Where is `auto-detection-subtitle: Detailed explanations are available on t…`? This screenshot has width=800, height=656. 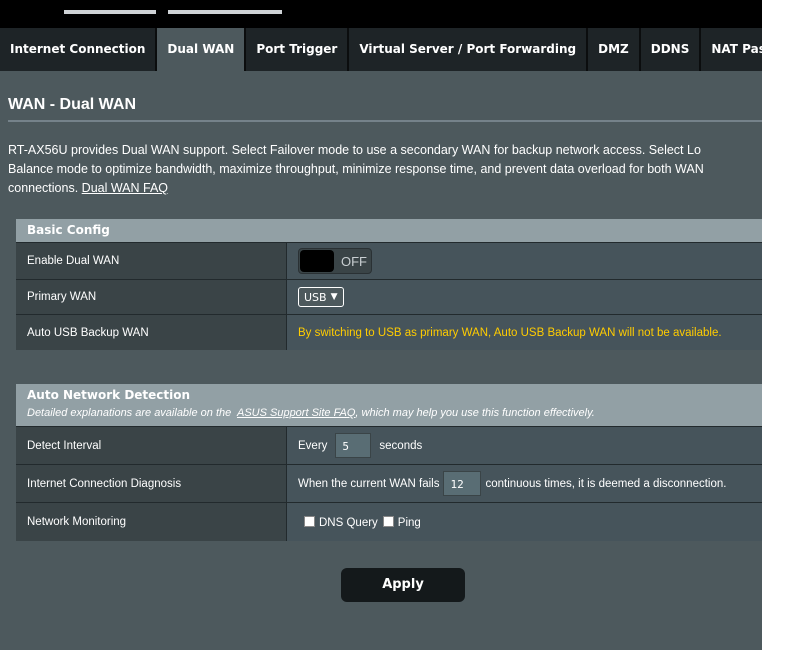 auto-detection-subtitle: Detailed explanations are available on t… is located at coordinates (394, 413).